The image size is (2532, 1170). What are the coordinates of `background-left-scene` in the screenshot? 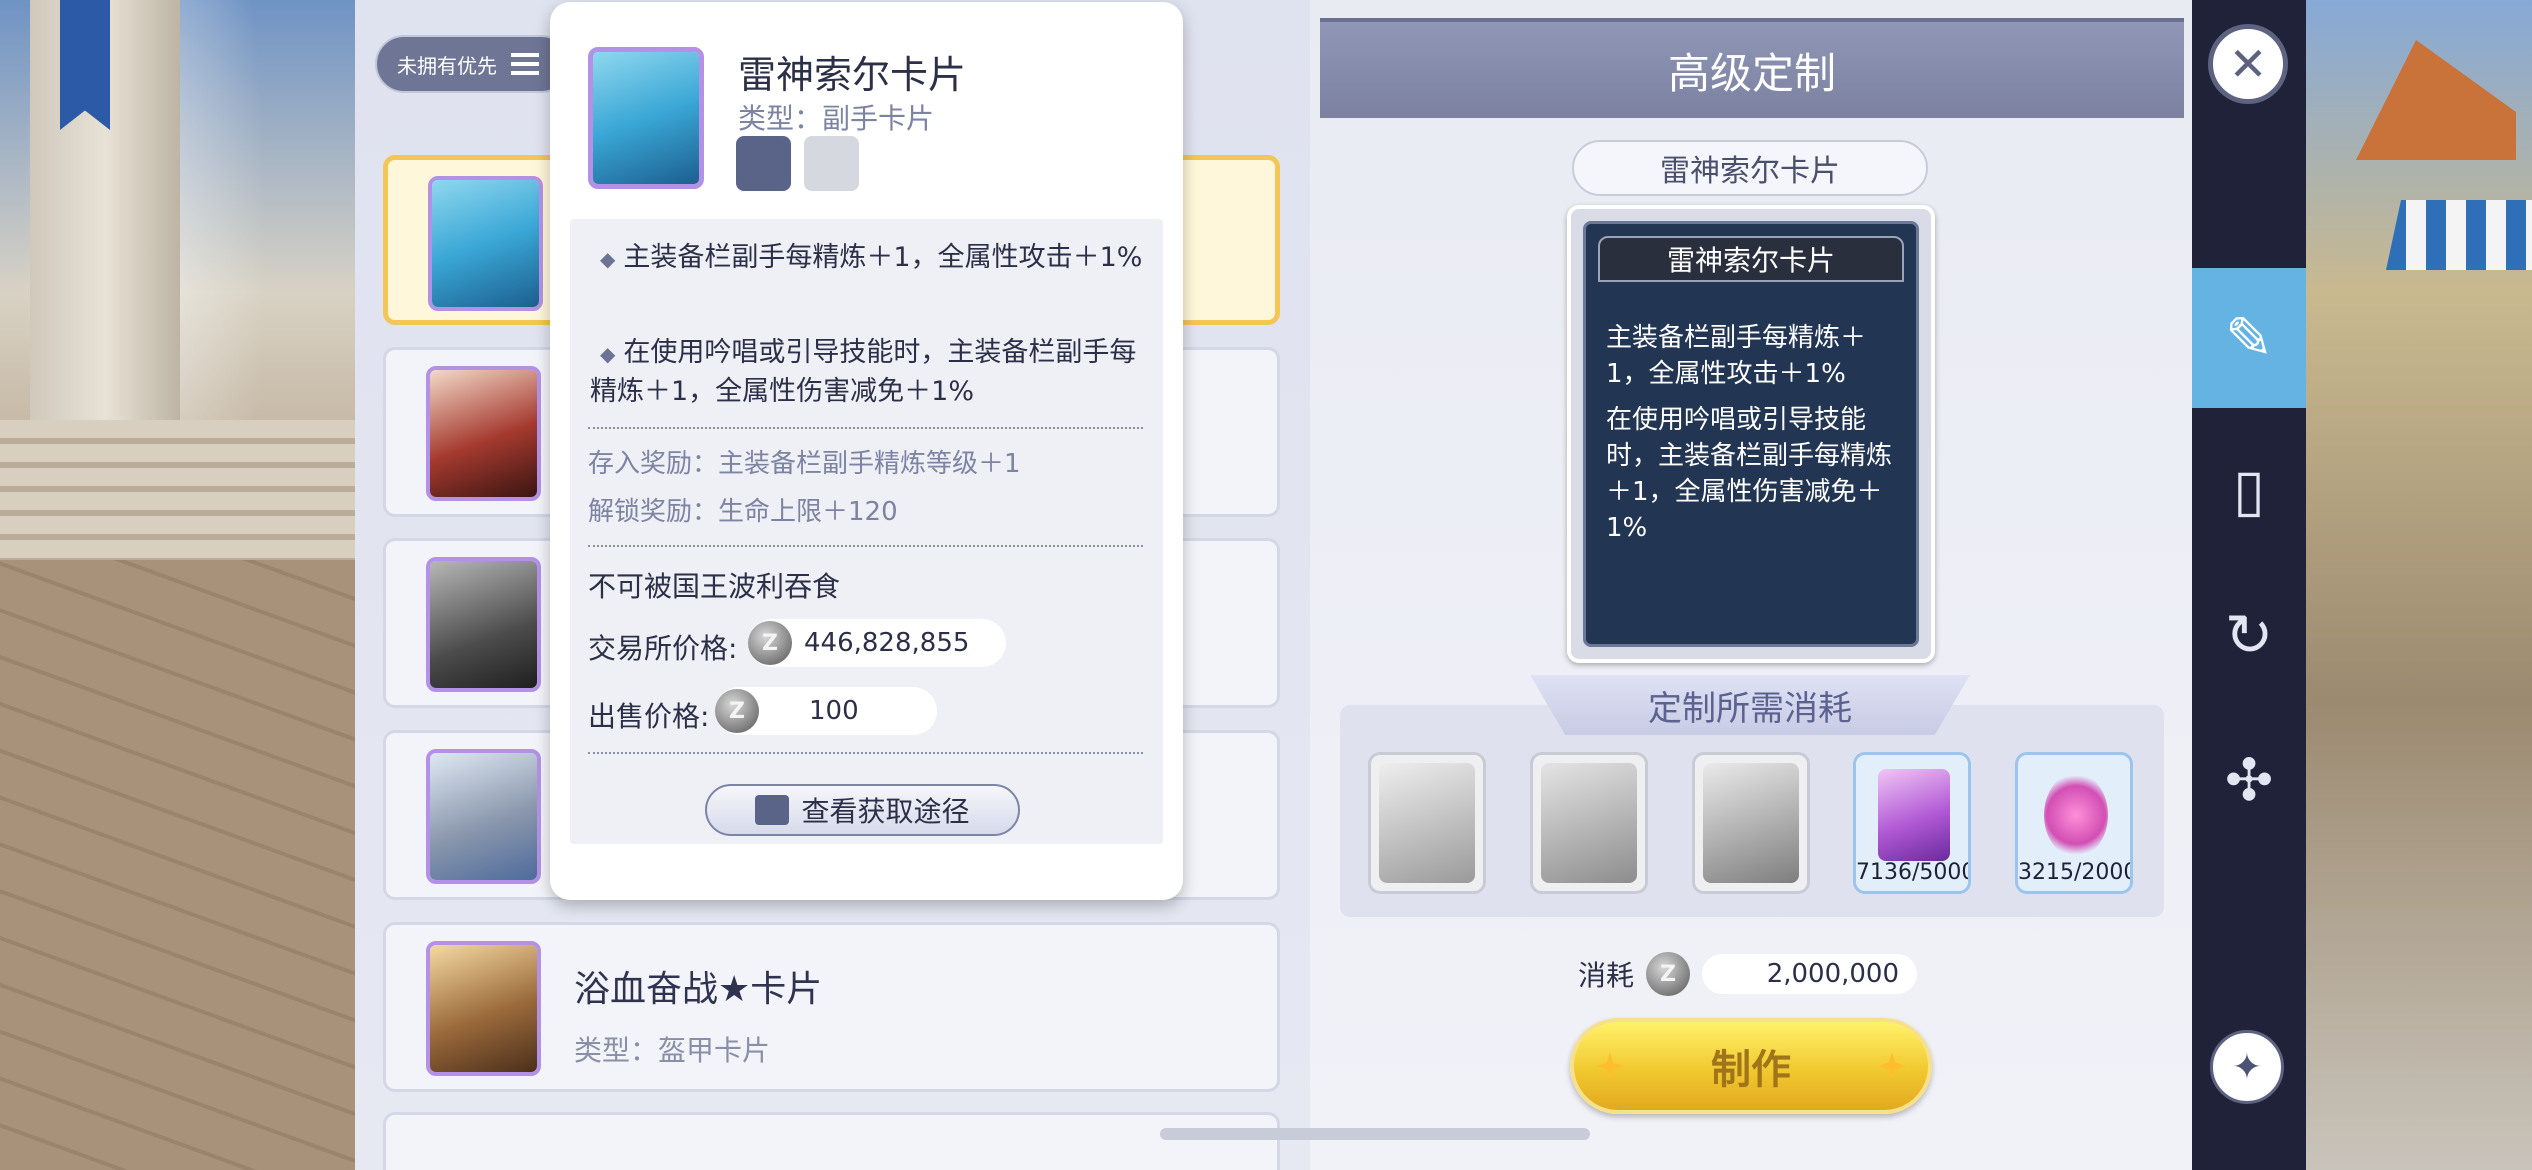 It's located at (180, 585).